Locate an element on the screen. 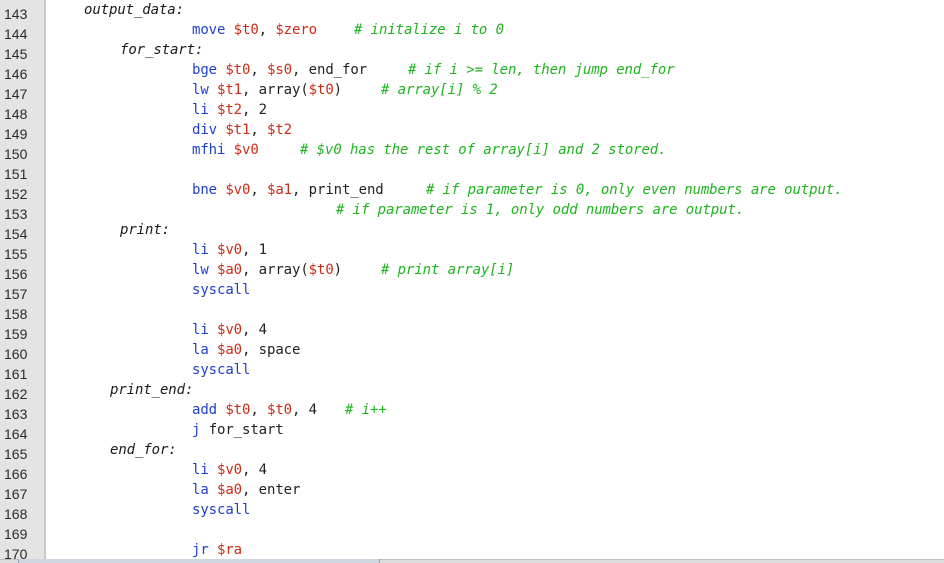 Image resolution: width=944 pixels, height=563 pixels. code-line: 166 li $v0, 4 is located at coordinates (472, 471).